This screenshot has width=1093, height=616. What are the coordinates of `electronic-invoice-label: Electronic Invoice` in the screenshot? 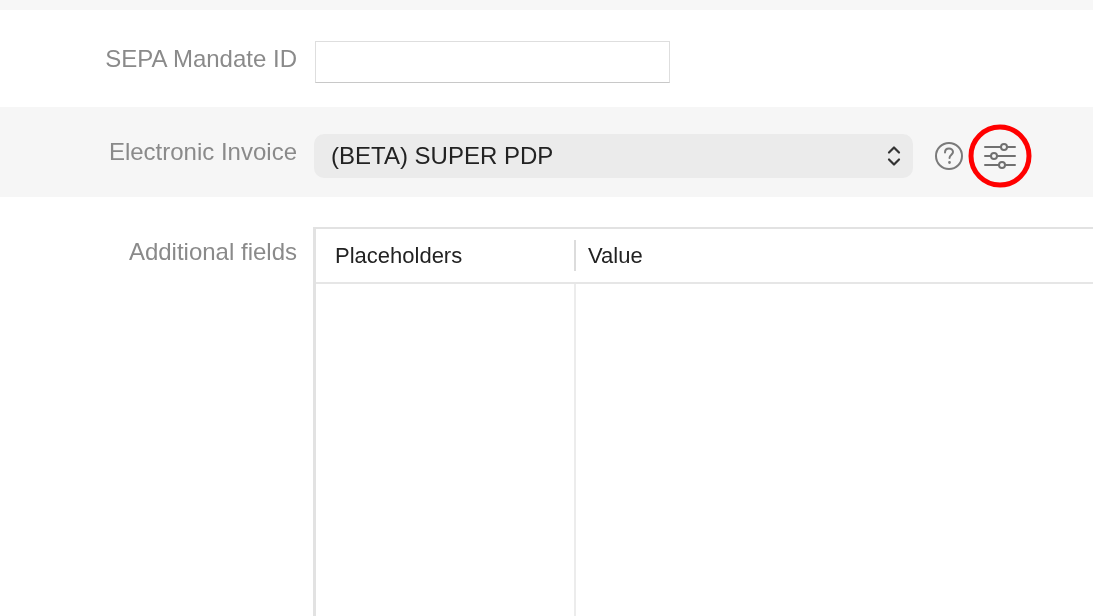 It's located at (202, 152).